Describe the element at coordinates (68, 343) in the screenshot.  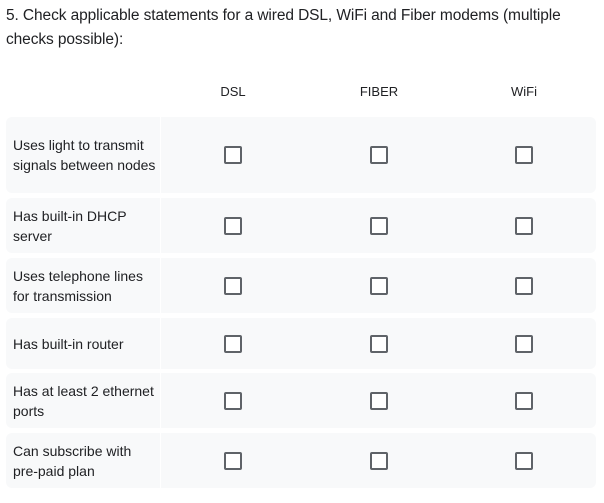
I see `row-label: Has built-in router` at that location.